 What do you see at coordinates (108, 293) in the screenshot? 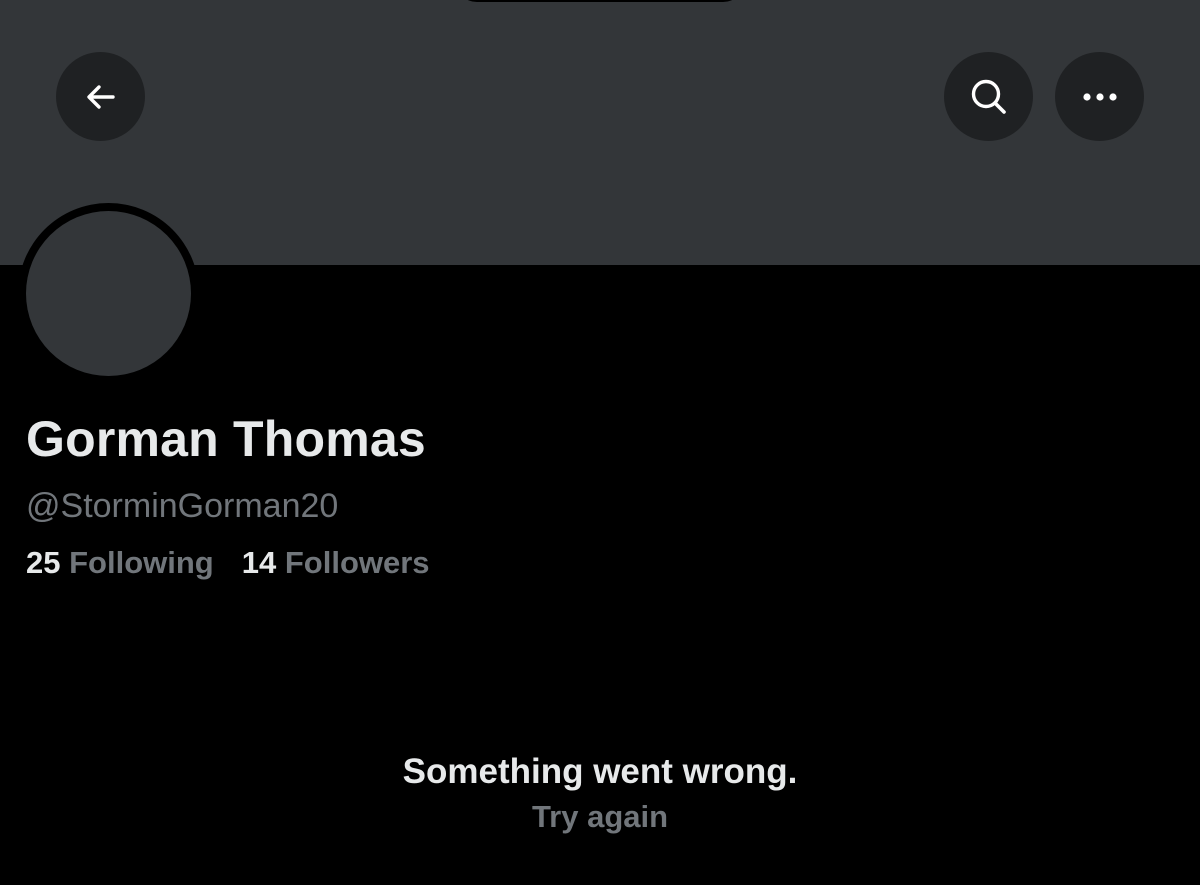
I see `avatar` at bounding box center [108, 293].